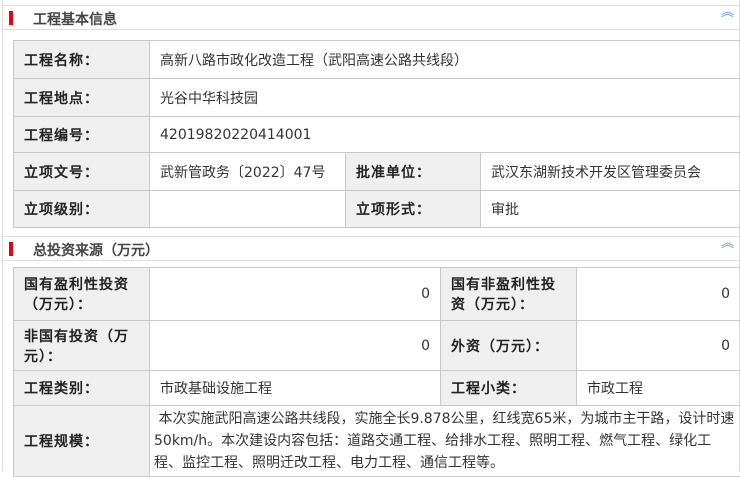  Describe the element at coordinates (509, 346) in the screenshot. I see `label: 外资（万元）：` at that location.